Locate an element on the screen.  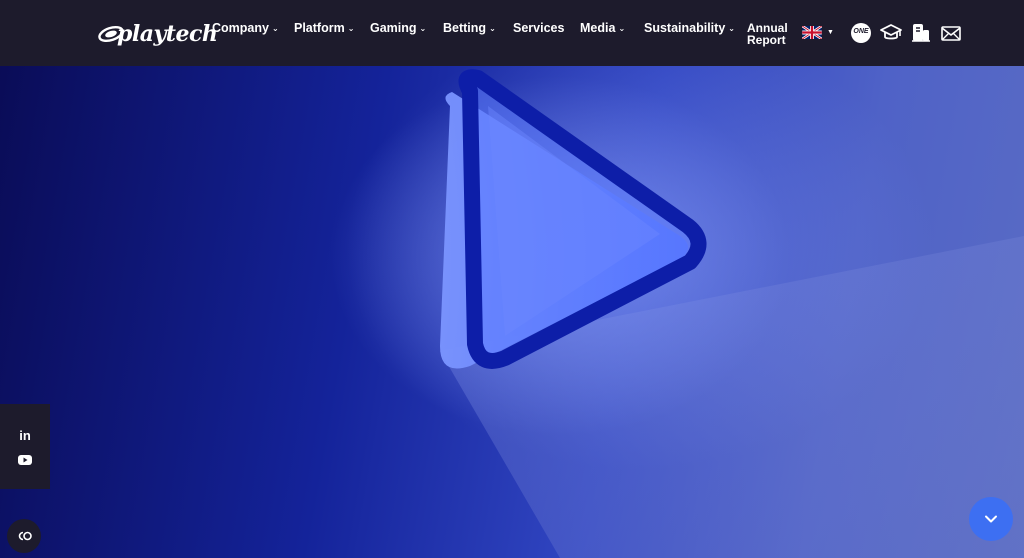
nav-item-annual-report: Annual Report is located at coordinates (767, 34).